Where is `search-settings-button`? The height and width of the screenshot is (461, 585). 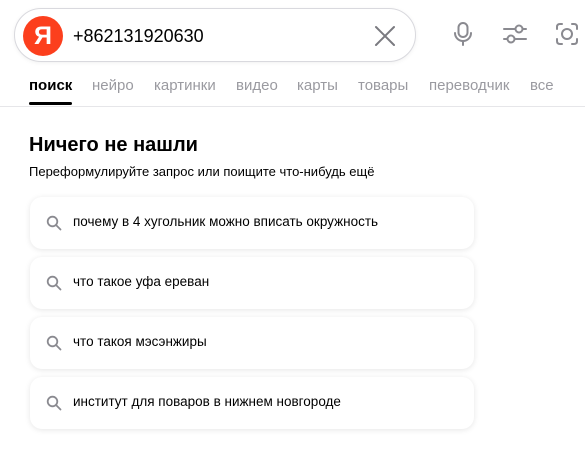 search-settings-button is located at coordinates (515, 34).